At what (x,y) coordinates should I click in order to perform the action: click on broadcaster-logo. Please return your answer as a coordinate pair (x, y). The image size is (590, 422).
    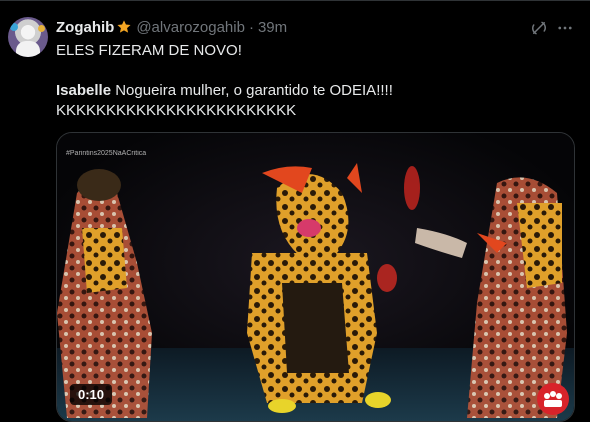
    Looking at the image, I should click on (553, 399).